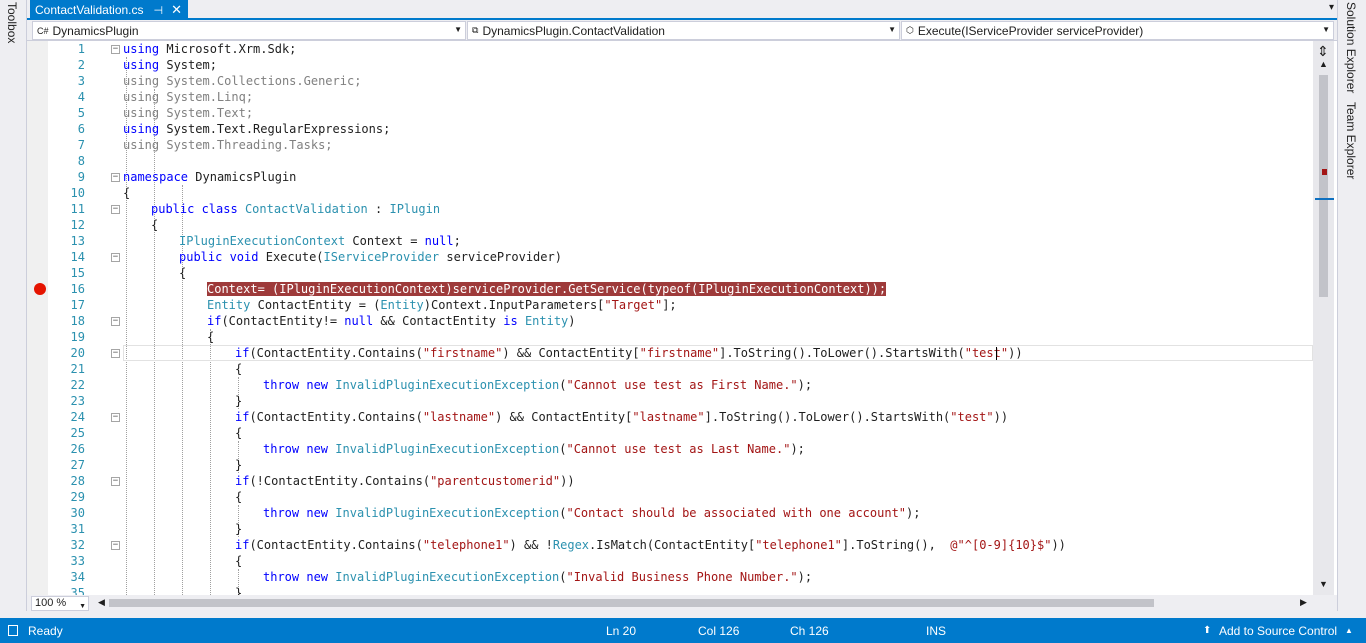  What do you see at coordinates (495, 481) in the screenshot?
I see `code-token: "parentcustomerid"` at bounding box center [495, 481].